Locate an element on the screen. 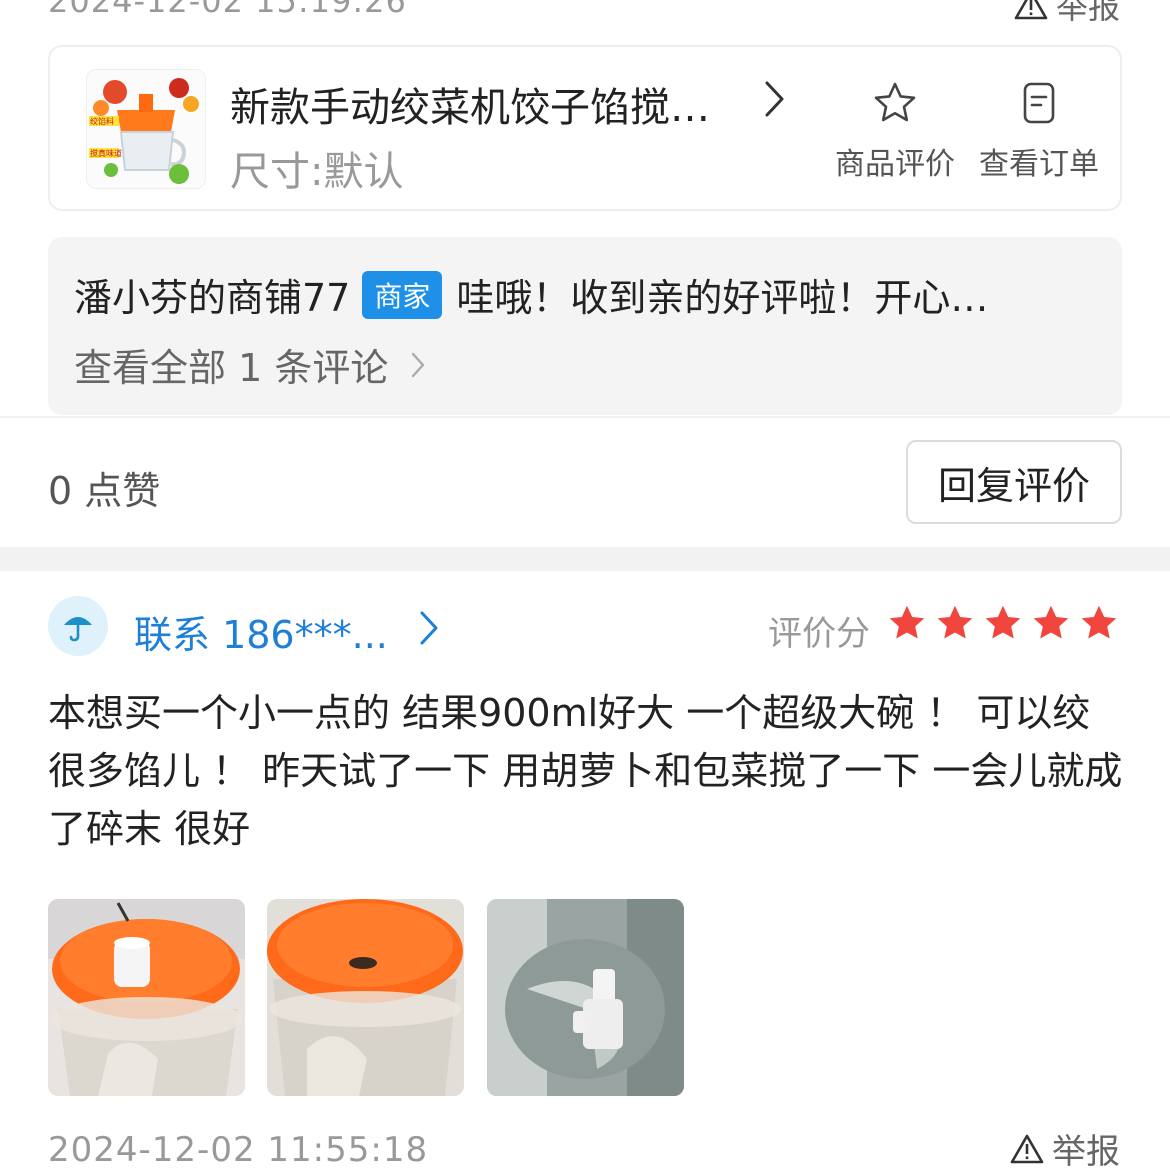 The height and width of the screenshot is (1170, 1170). like-count: 0 点赞 is located at coordinates (104, 487).